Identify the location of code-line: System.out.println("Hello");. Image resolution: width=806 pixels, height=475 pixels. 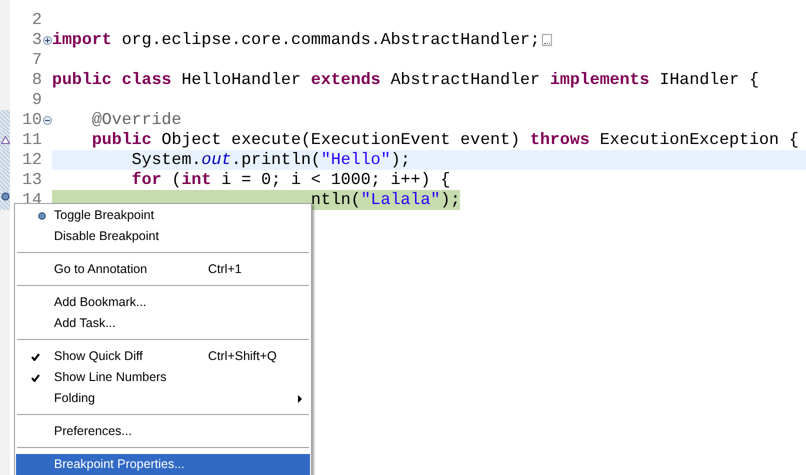
(270, 160).